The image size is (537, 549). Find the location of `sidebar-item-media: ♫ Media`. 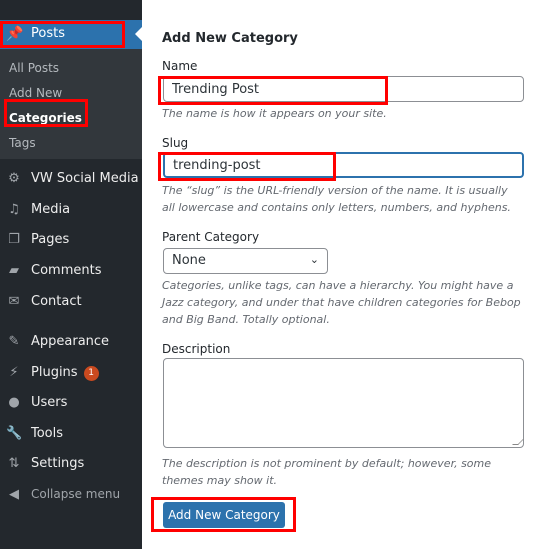

sidebar-item-media: ♫ Media is located at coordinates (71, 210).